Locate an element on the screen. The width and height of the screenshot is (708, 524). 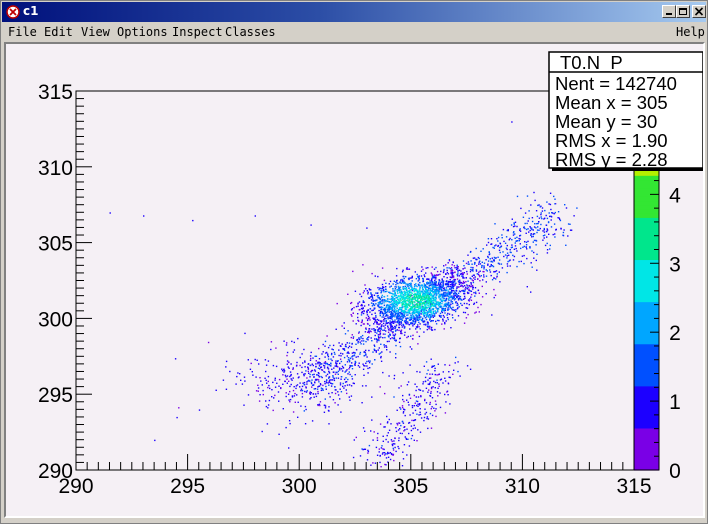
minimize-button is located at coordinates (669, 11).